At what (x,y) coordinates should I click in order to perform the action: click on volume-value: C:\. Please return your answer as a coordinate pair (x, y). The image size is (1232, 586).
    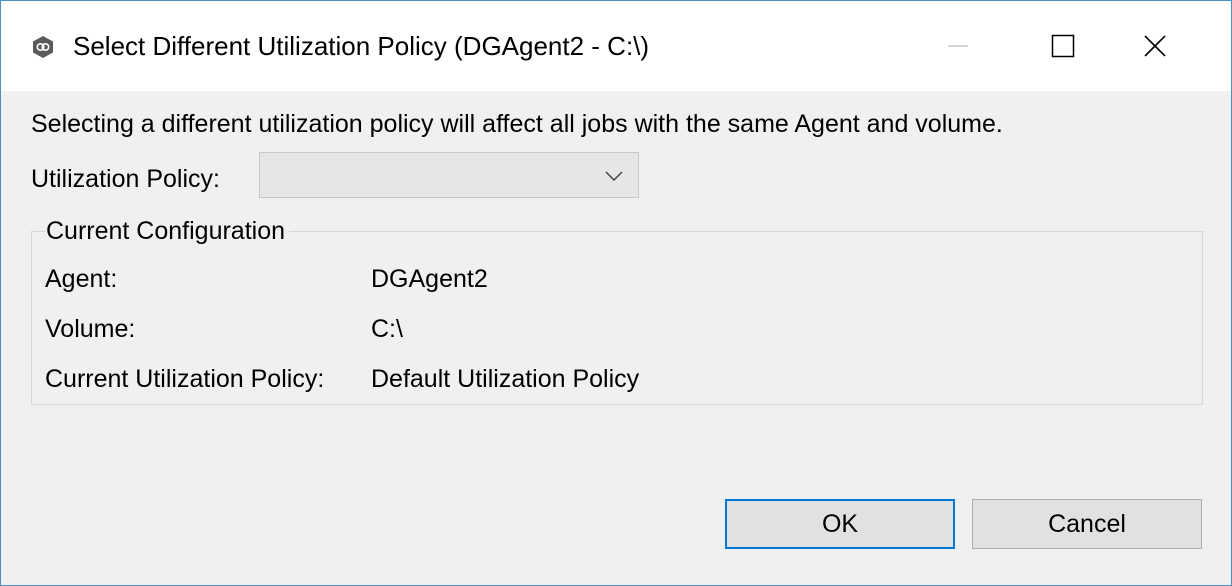
    Looking at the image, I should click on (387, 329).